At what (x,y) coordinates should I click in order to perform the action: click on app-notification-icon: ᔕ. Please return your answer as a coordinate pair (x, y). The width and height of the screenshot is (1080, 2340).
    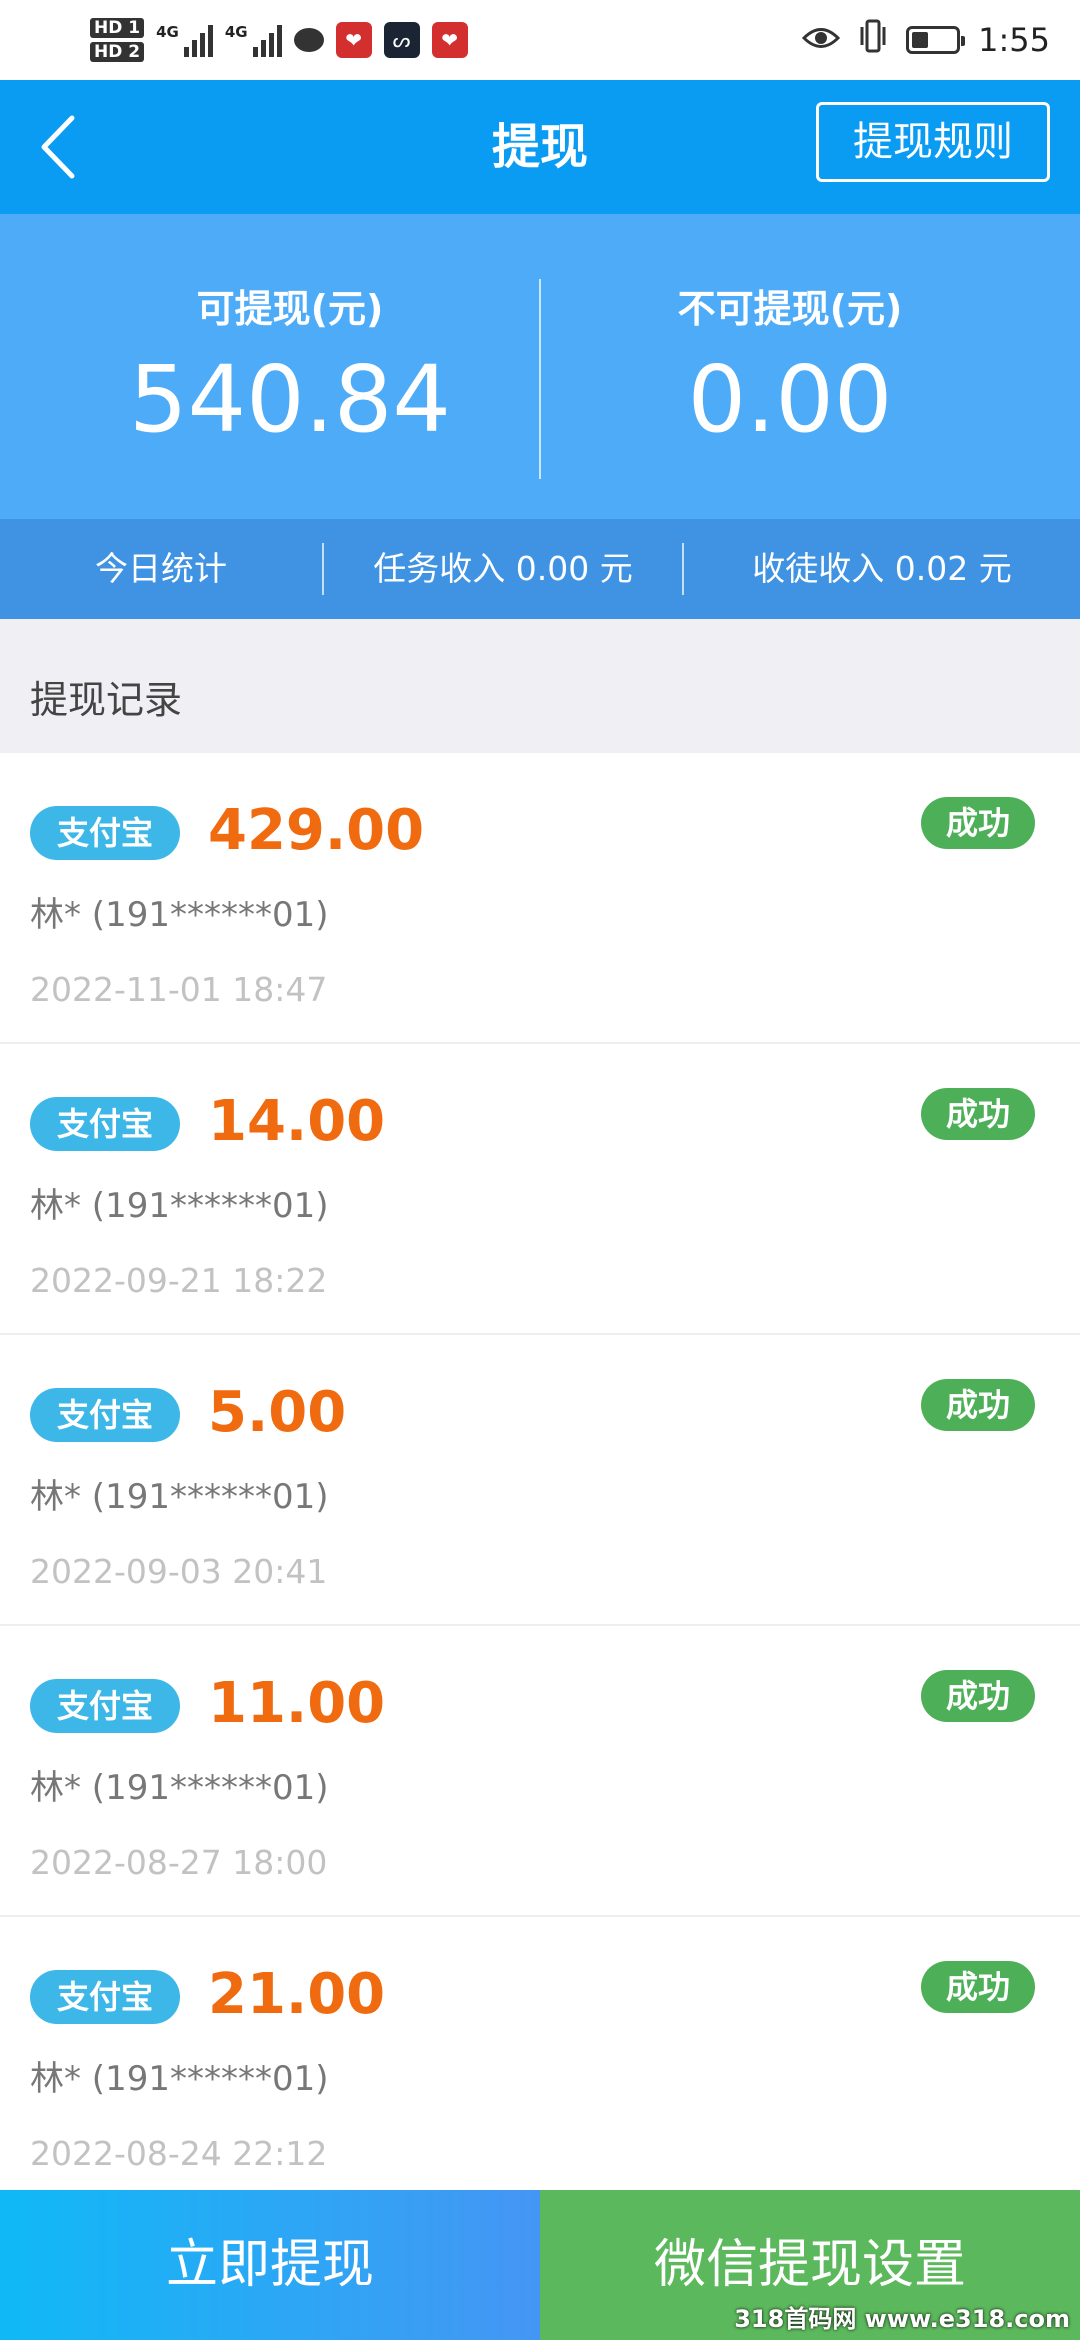
    Looking at the image, I should click on (401, 40).